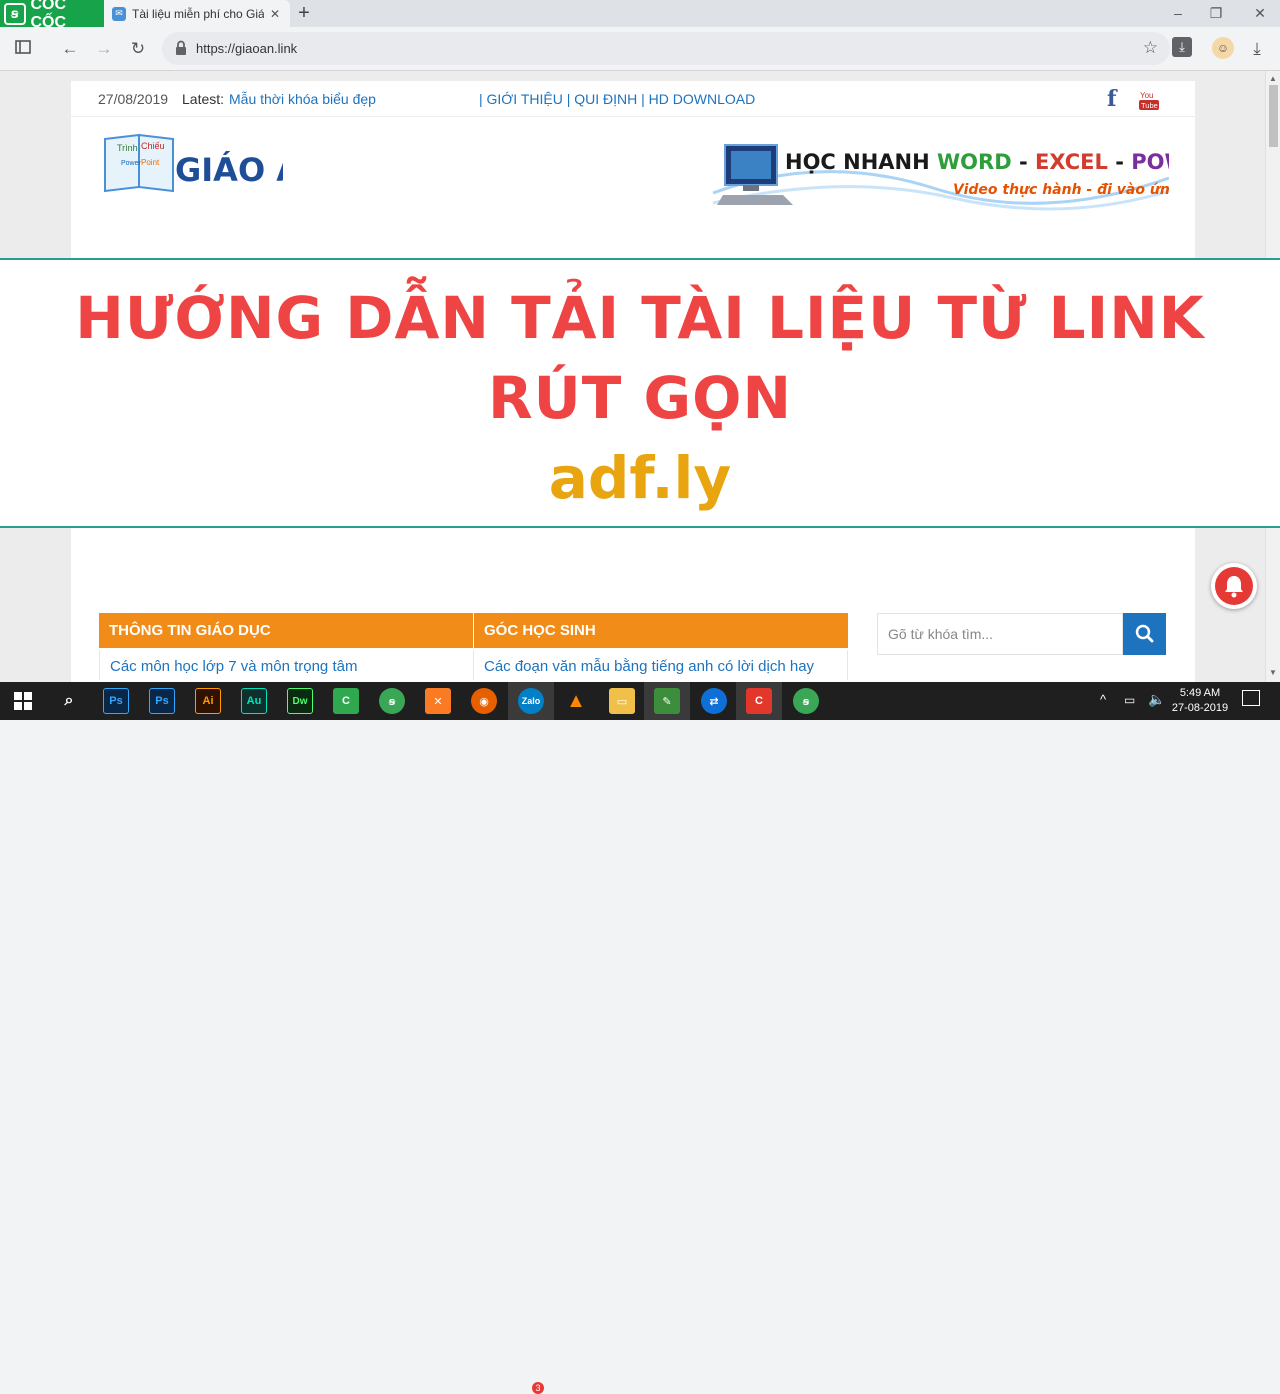 This screenshot has width=1280, height=1394. What do you see at coordinates (208, 701) in the screenshot?
I see `illustrator-icon: Ai` at bounding box center [208, 701].